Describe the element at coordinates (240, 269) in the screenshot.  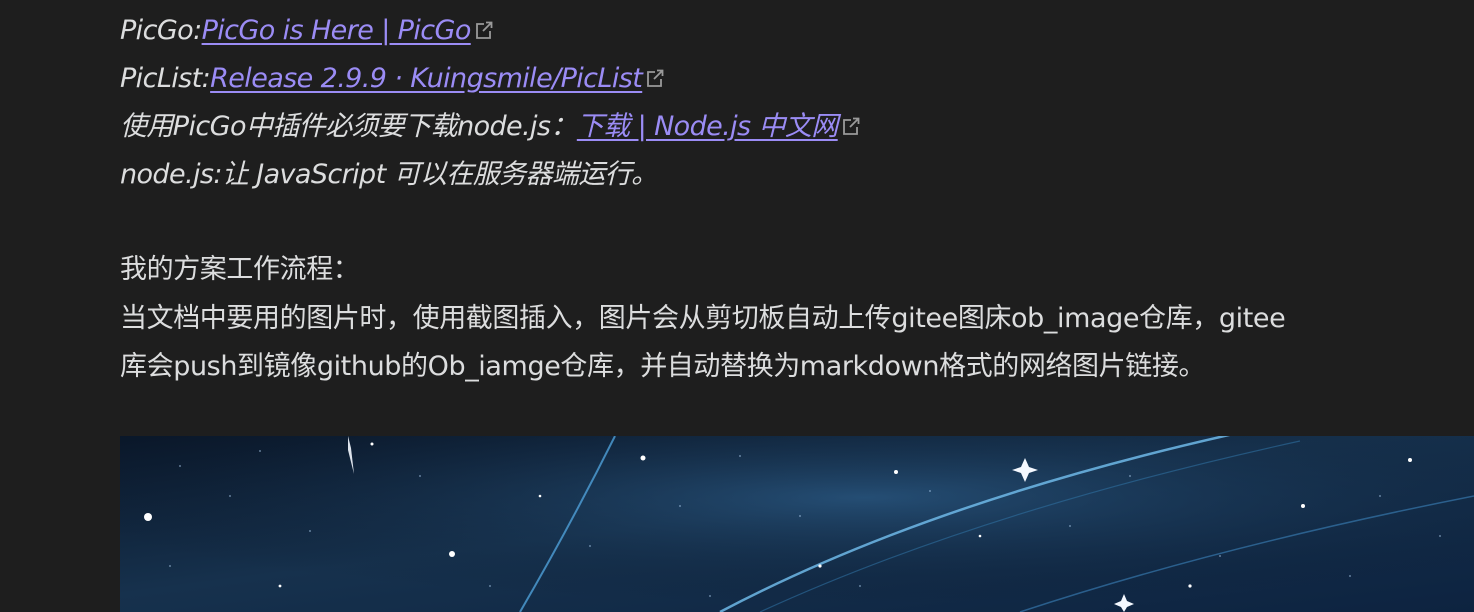
I see `workflow-heading: 我的方案工作流程：` at that location.